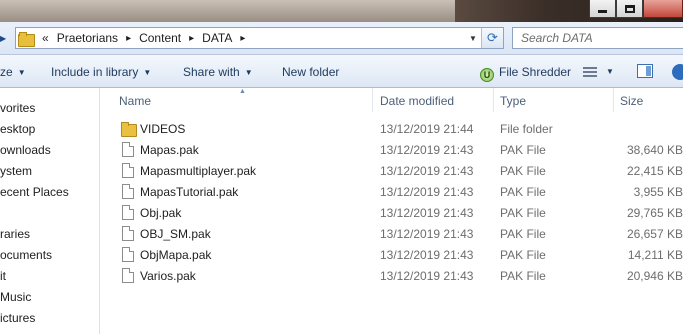 This screenshot has height=334, width=683. What do you see at coordinates (526, 129) in the screenshot?
I see `file-type: File folder` at bounding box center [526, 129].